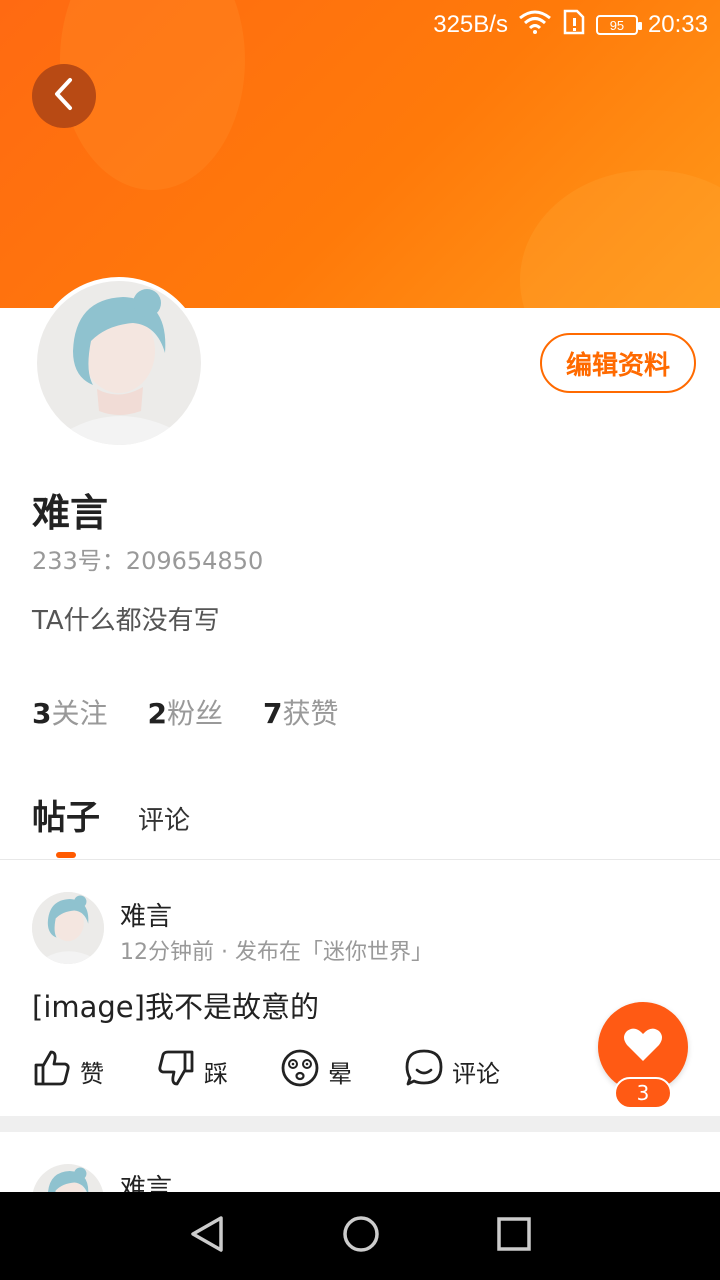 This screenshot has height=1280, width=720. Describe the element at coordinates (643, 1047) in the screenshot. I see `heart-icon` at that location.